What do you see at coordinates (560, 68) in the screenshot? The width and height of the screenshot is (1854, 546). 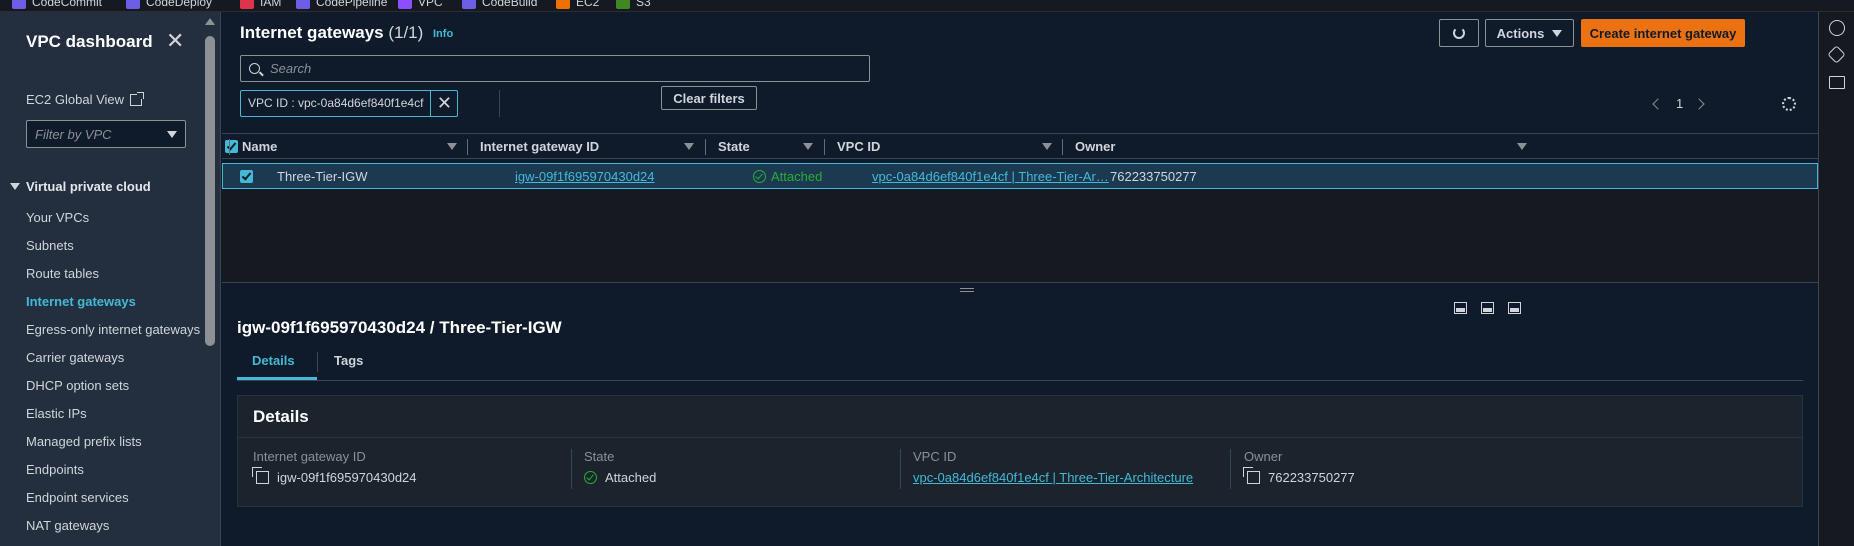 I see `search-input` at bounding box center [560, 68].